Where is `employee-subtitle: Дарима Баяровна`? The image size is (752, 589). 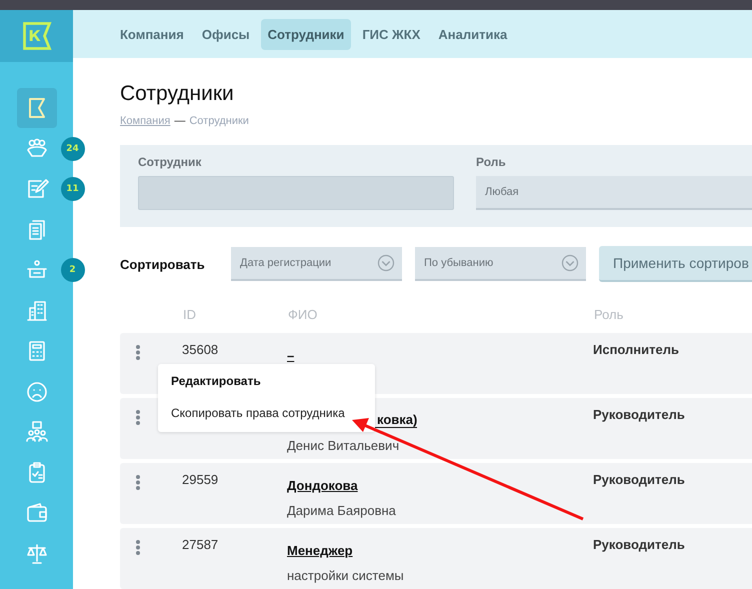
employee-subtitle: Дарима Баяровна is located at coordinates (342, 510).